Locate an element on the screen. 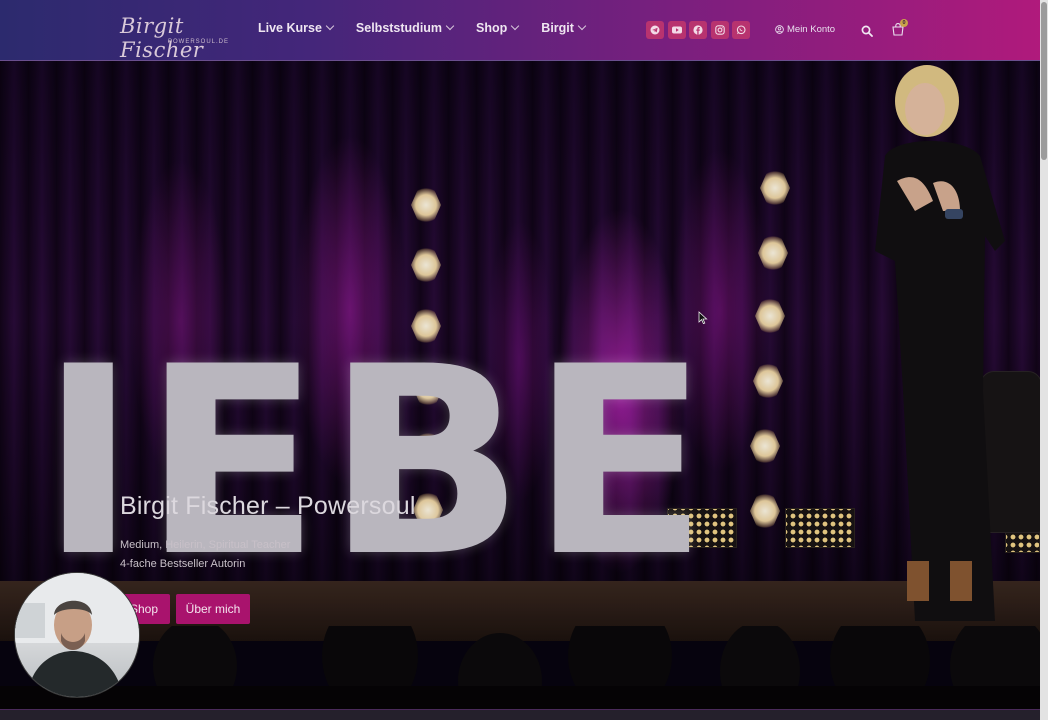  logo-text: Birgit Fischer is located at coordinates (162, 38).